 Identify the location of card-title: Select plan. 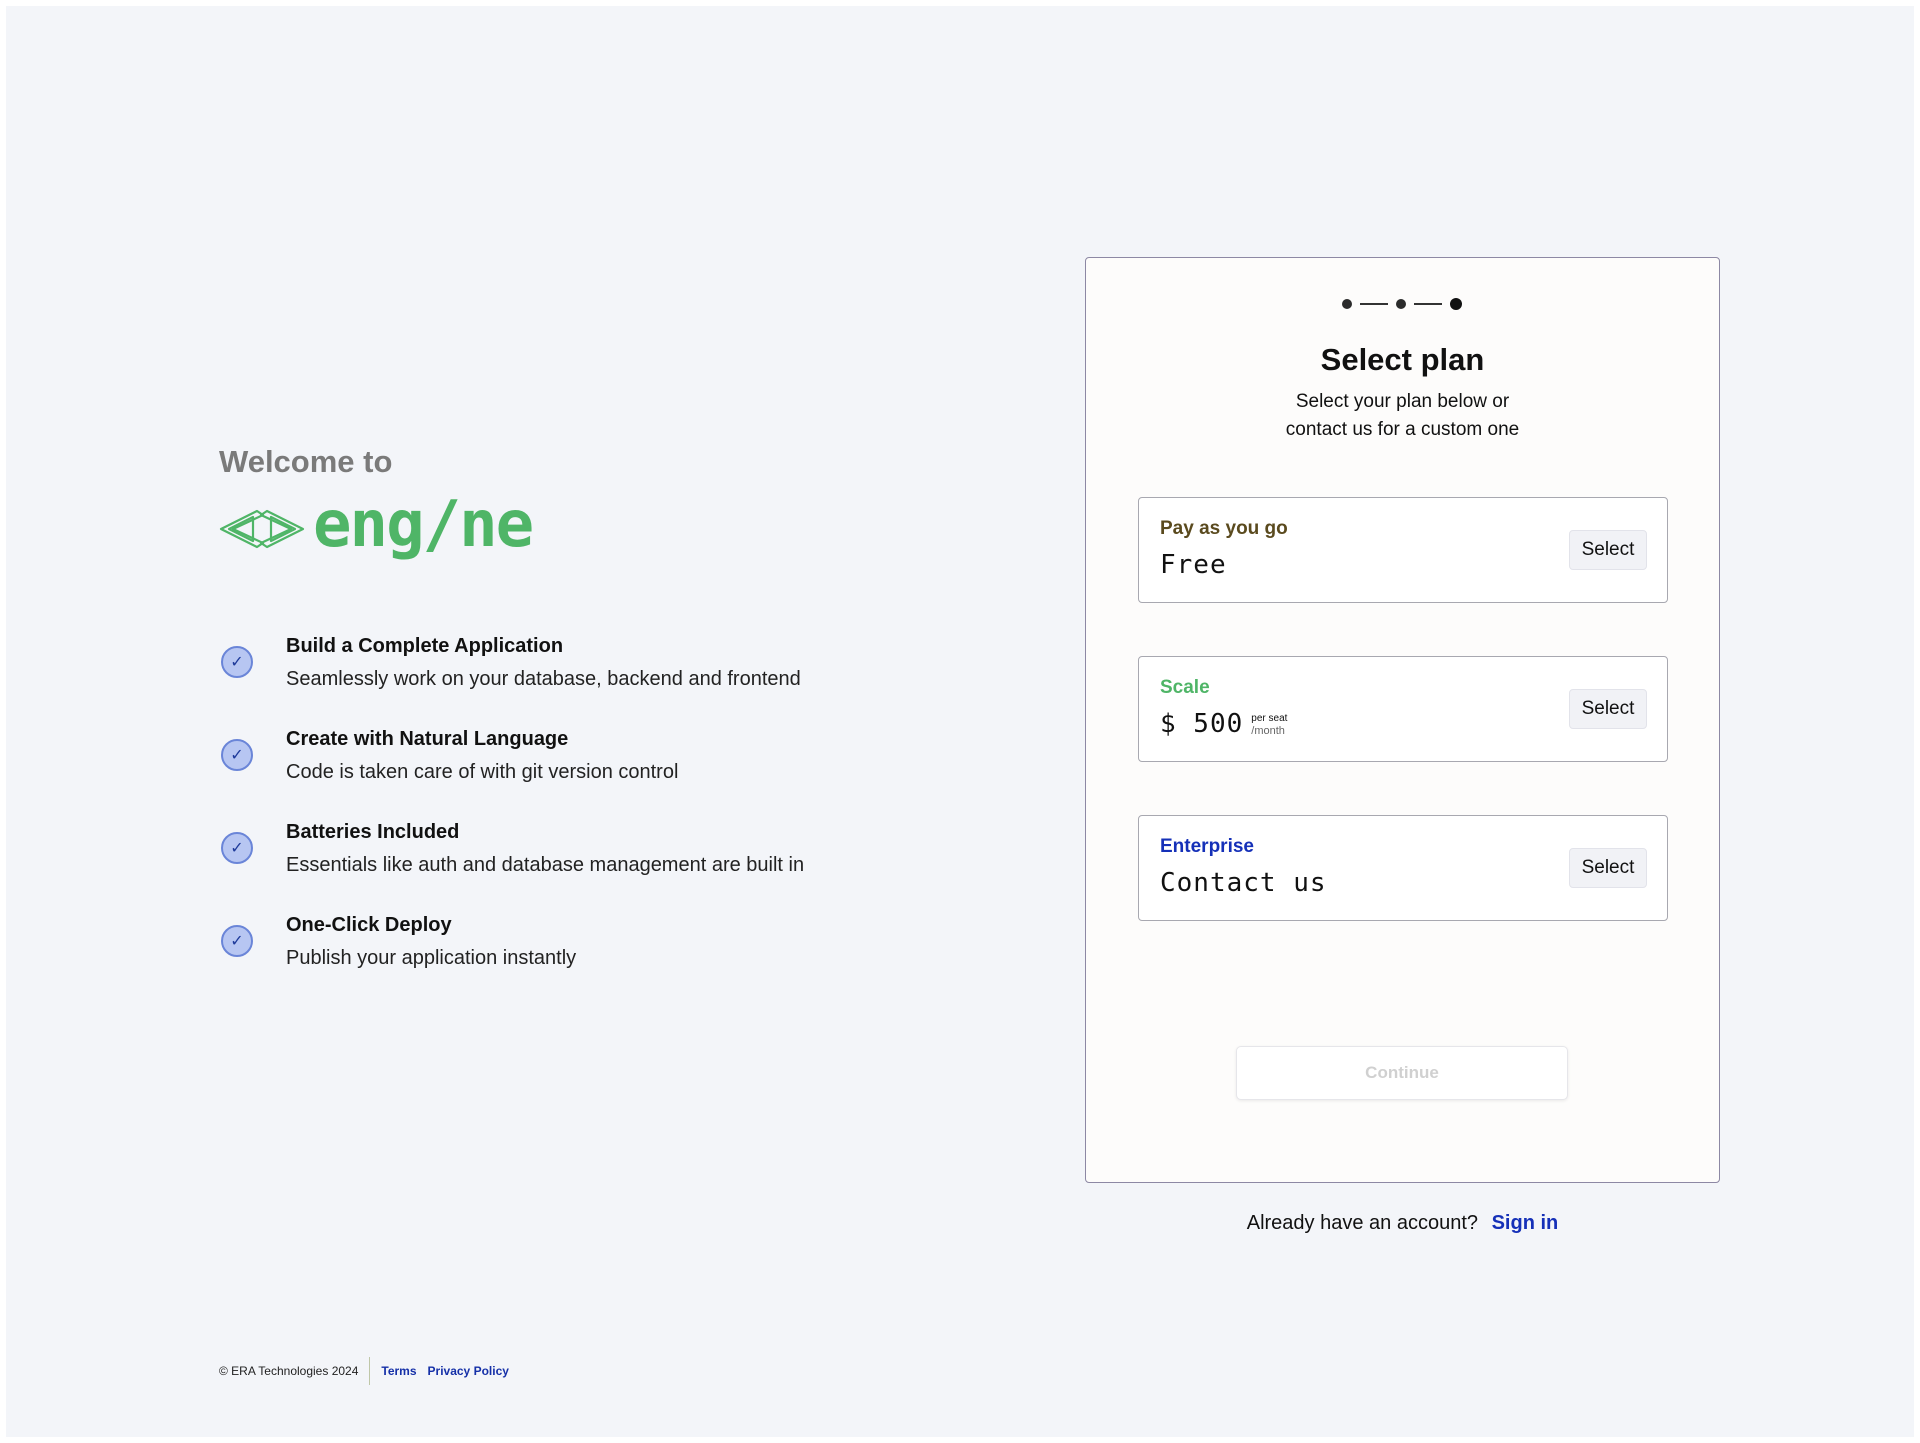
(1402, 359).